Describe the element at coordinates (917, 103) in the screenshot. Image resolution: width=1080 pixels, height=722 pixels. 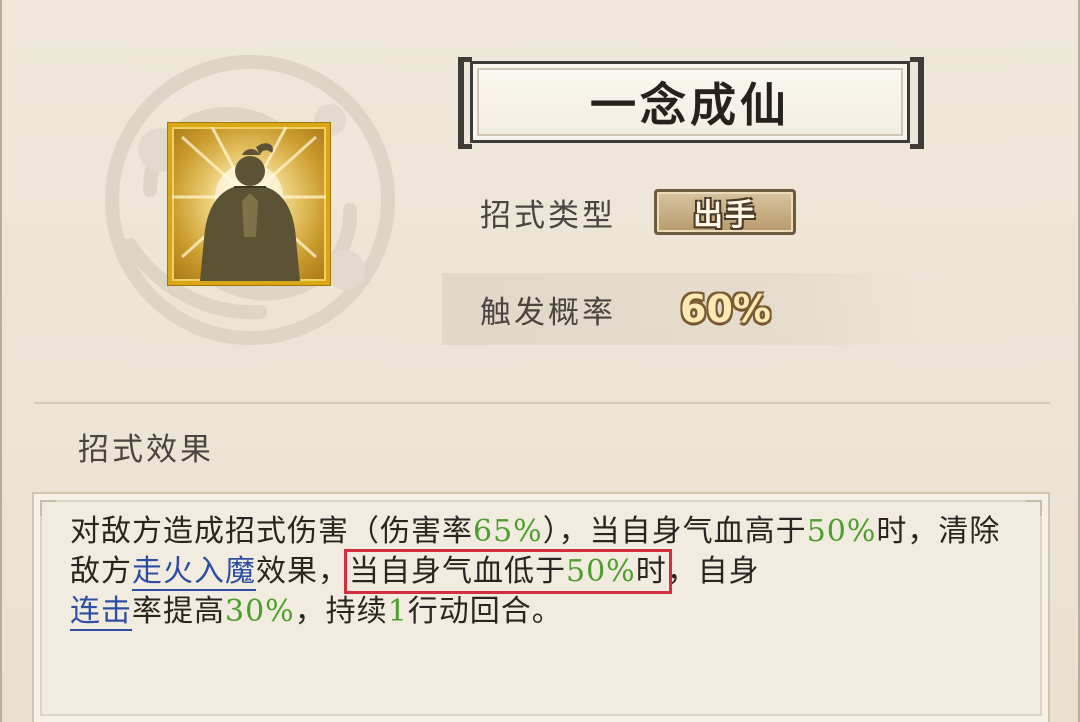
I see `right-bracket-ornament` at that location.